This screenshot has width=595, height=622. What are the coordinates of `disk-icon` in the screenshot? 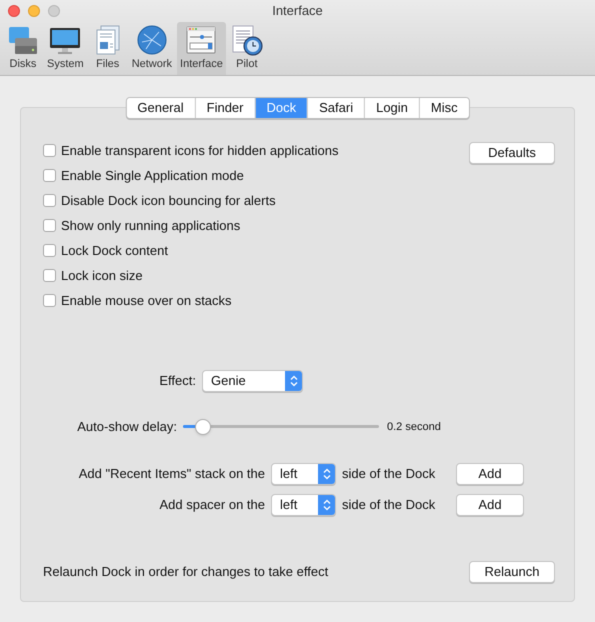 It's located at (23, 40).